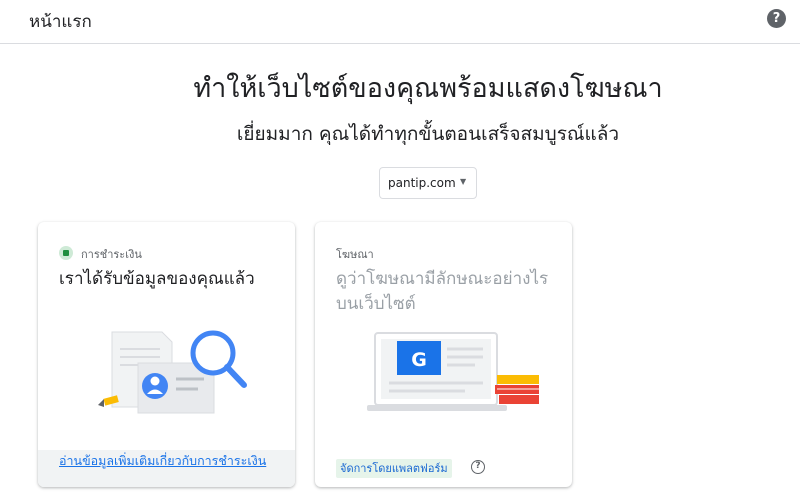  I want to click on site-select-dropdown: pantip.com ▼, so click(428, 183).